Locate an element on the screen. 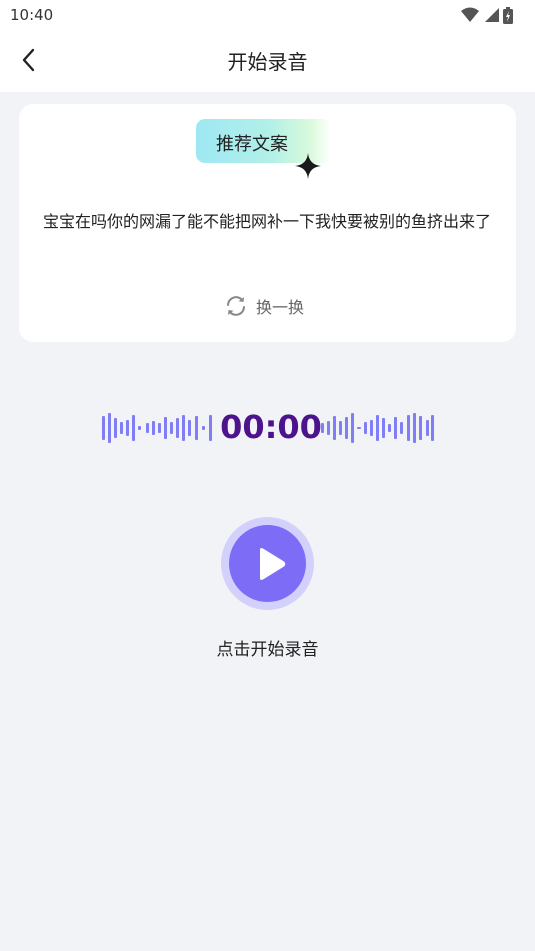  waveform-right is located at coordinates (377, 428).